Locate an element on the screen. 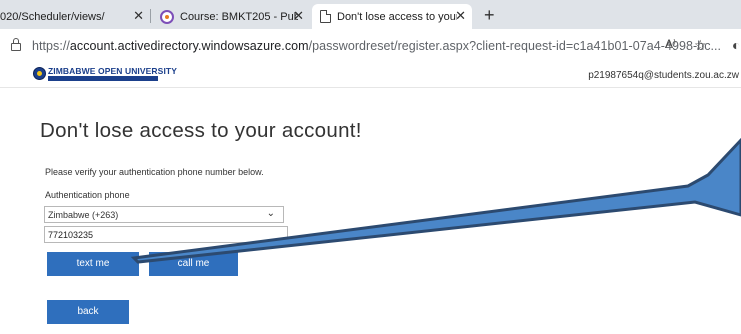 The image size is (741, 334). tab-title: Don't lose access to your accoun is located at coordinates (397, 16).